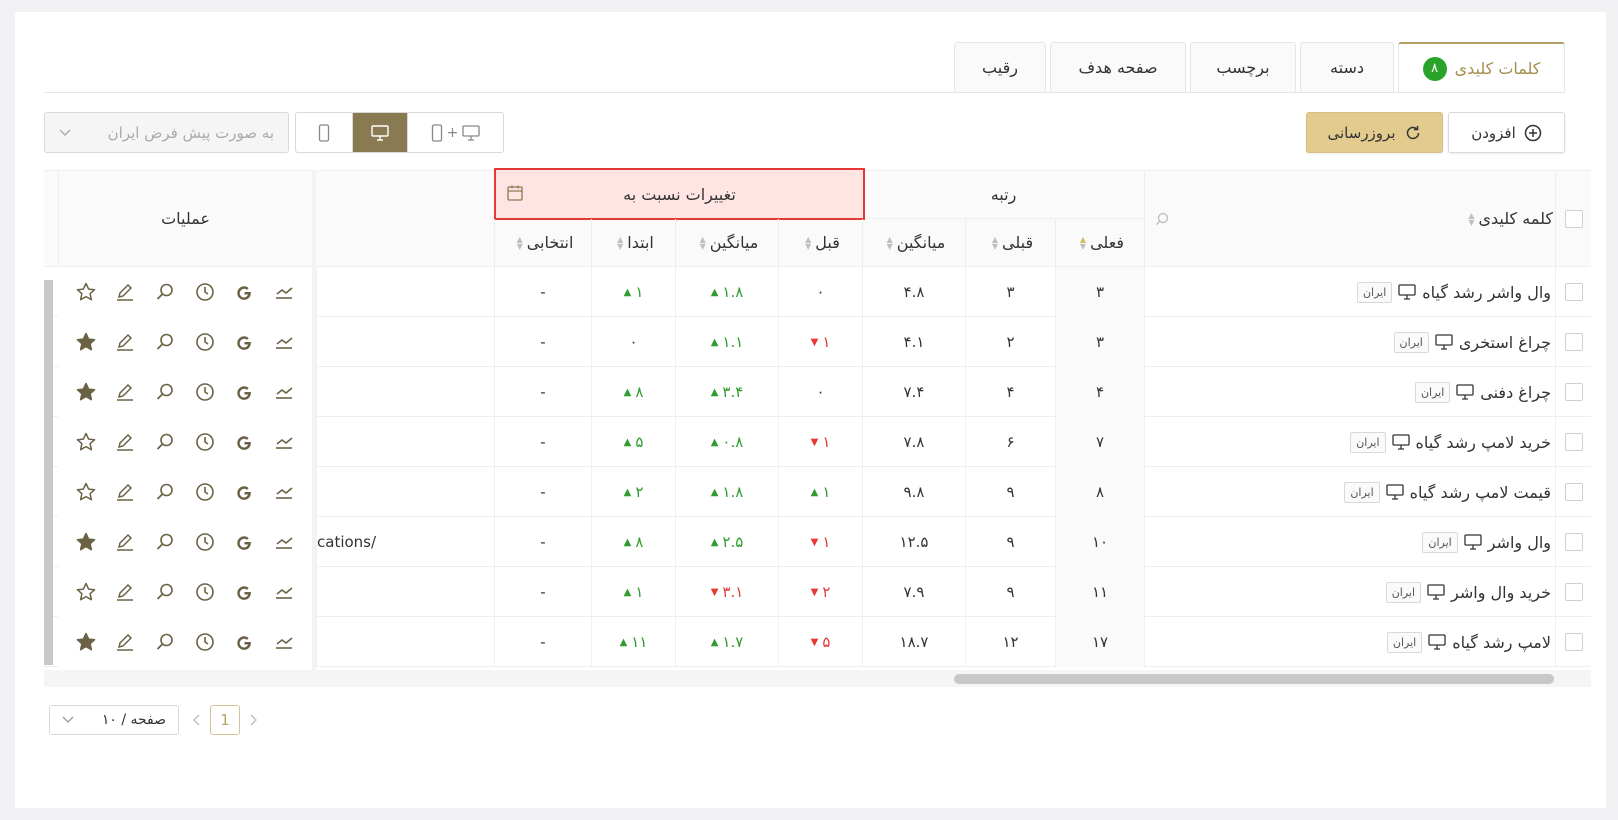 The height and width of the screenshot is (820, 1618). Describe the element at coordinates (633, 242) in the screenshot. I see `header-start: ▲ ▼ ابتدا` at that location.